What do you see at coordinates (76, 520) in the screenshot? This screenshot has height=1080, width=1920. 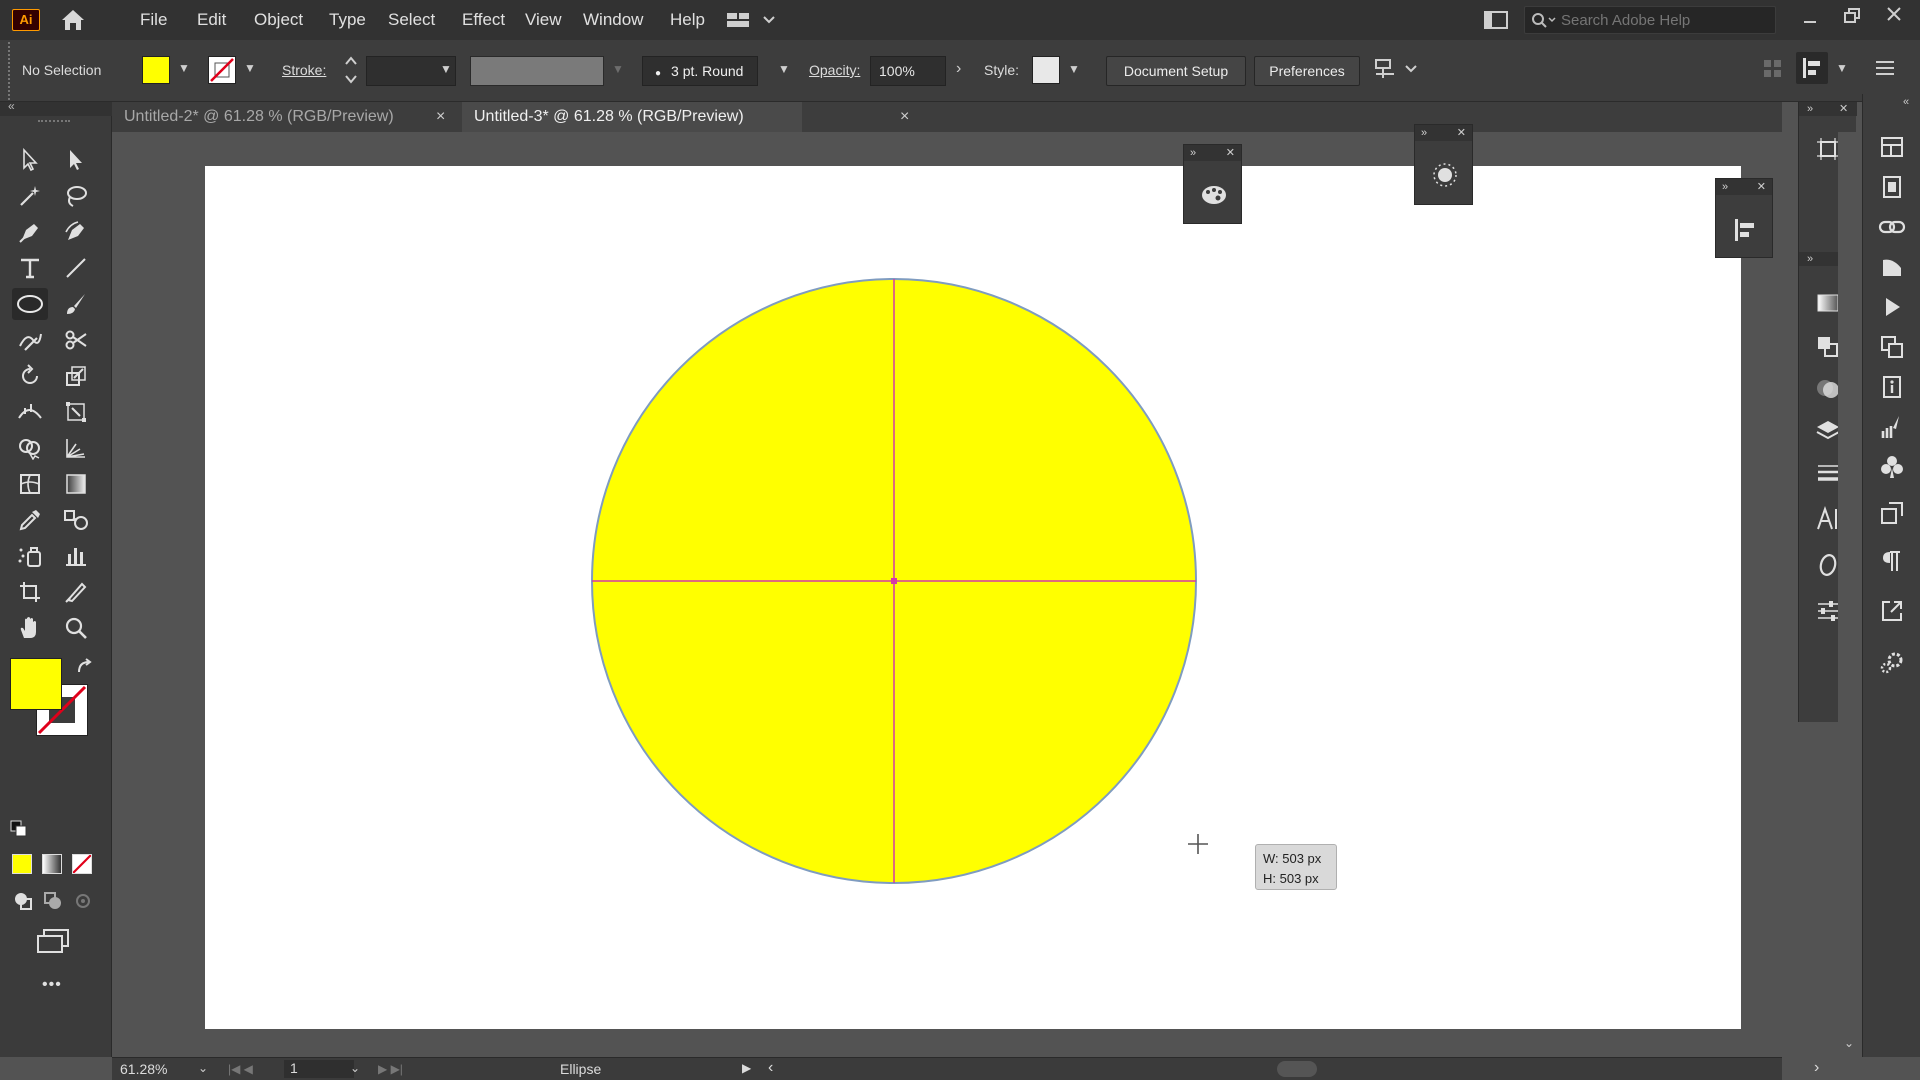 I see `blend-tool-icon` at bounding box center [76, 520].